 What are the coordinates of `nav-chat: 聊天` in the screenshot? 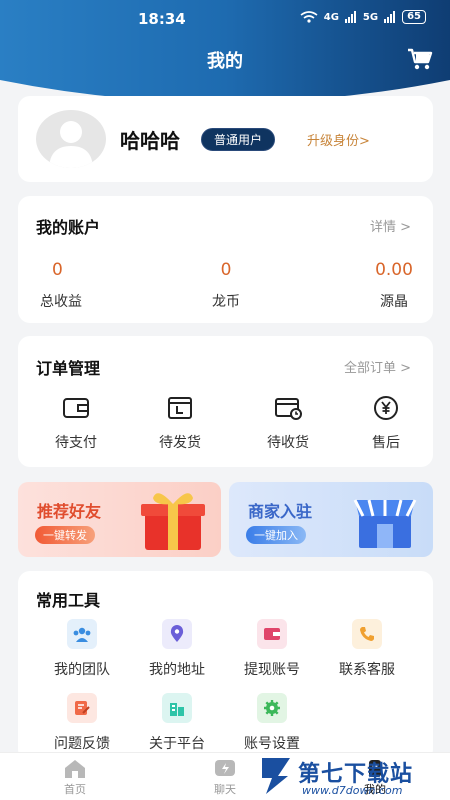 It's located at (225, 778).